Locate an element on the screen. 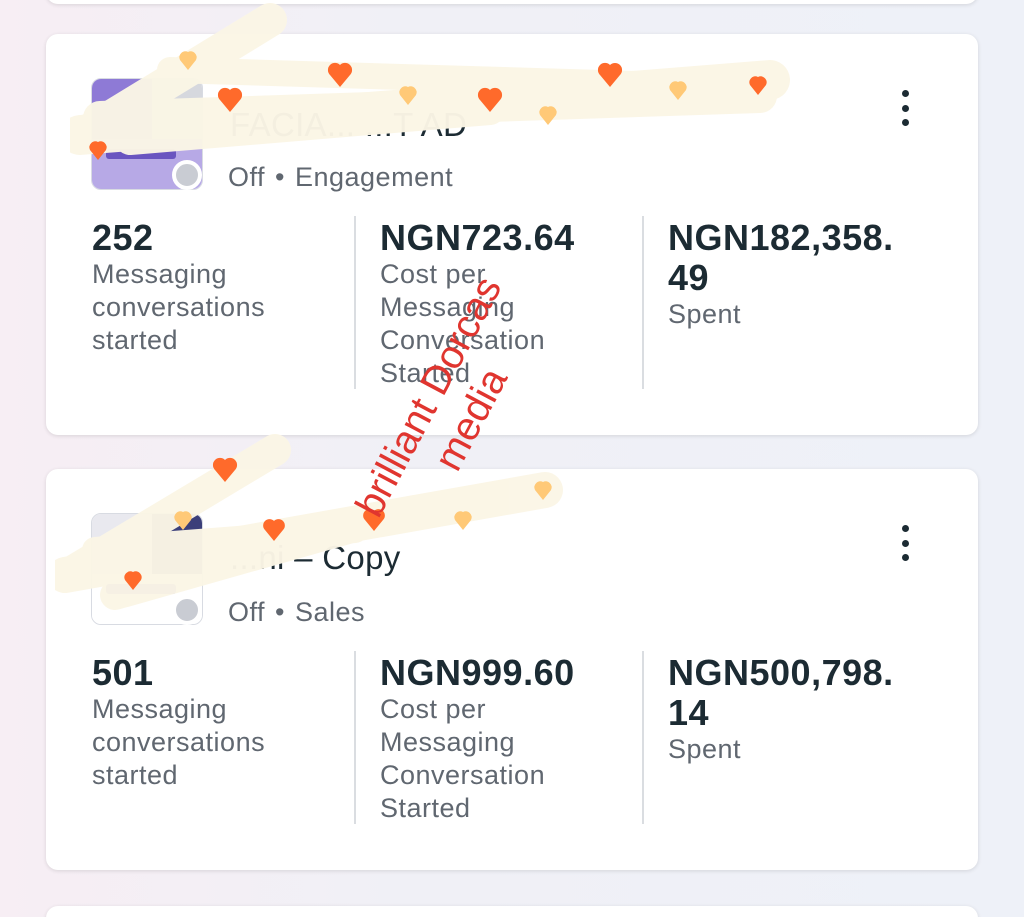 The image size is (1024, 917). ad-card-previous is located at coordinates (512, 2).